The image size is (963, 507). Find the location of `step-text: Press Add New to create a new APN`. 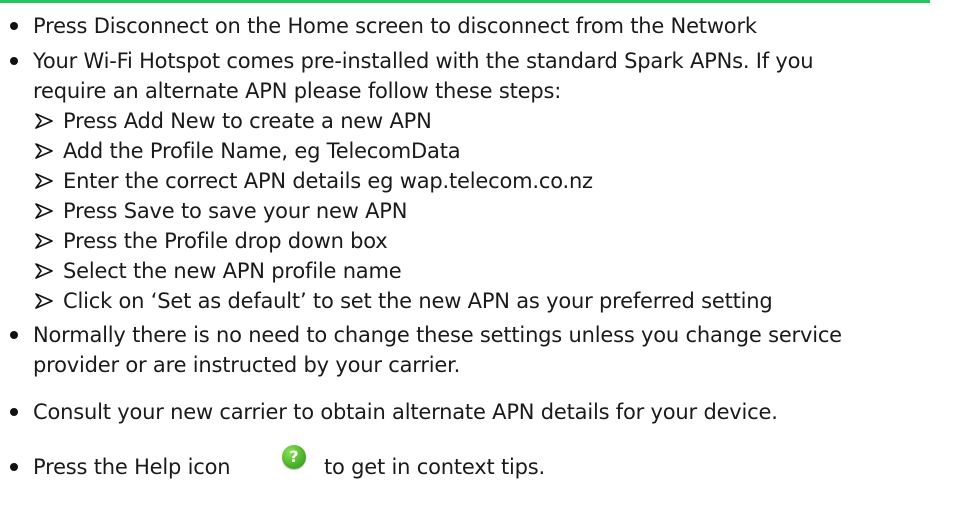

step-text: Press Add New to create a new APN is located at coordinates (247, 121).